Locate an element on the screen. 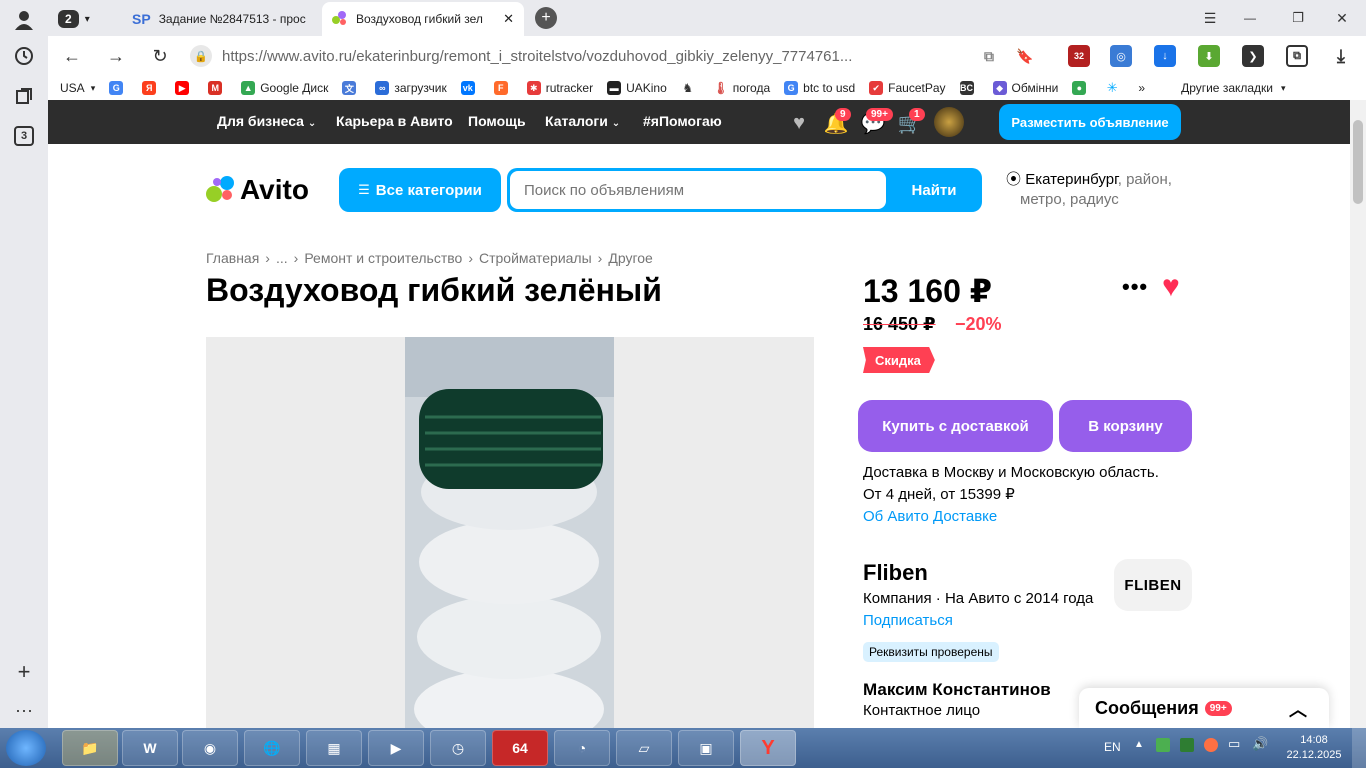 The width and height of the screenshot is (1366, 768). bookmark-translate: 文 is located at coordinates (351, 88).